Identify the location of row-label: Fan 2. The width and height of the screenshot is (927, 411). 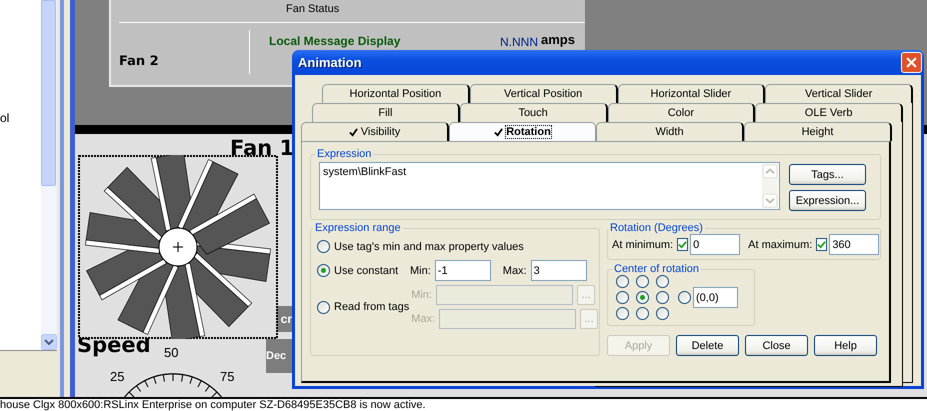
(139, 61).